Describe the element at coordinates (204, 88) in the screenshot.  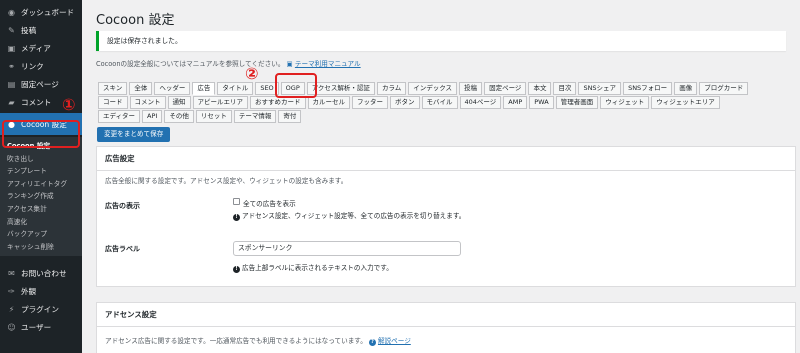
I see `settings-tab: 広告` at that location.